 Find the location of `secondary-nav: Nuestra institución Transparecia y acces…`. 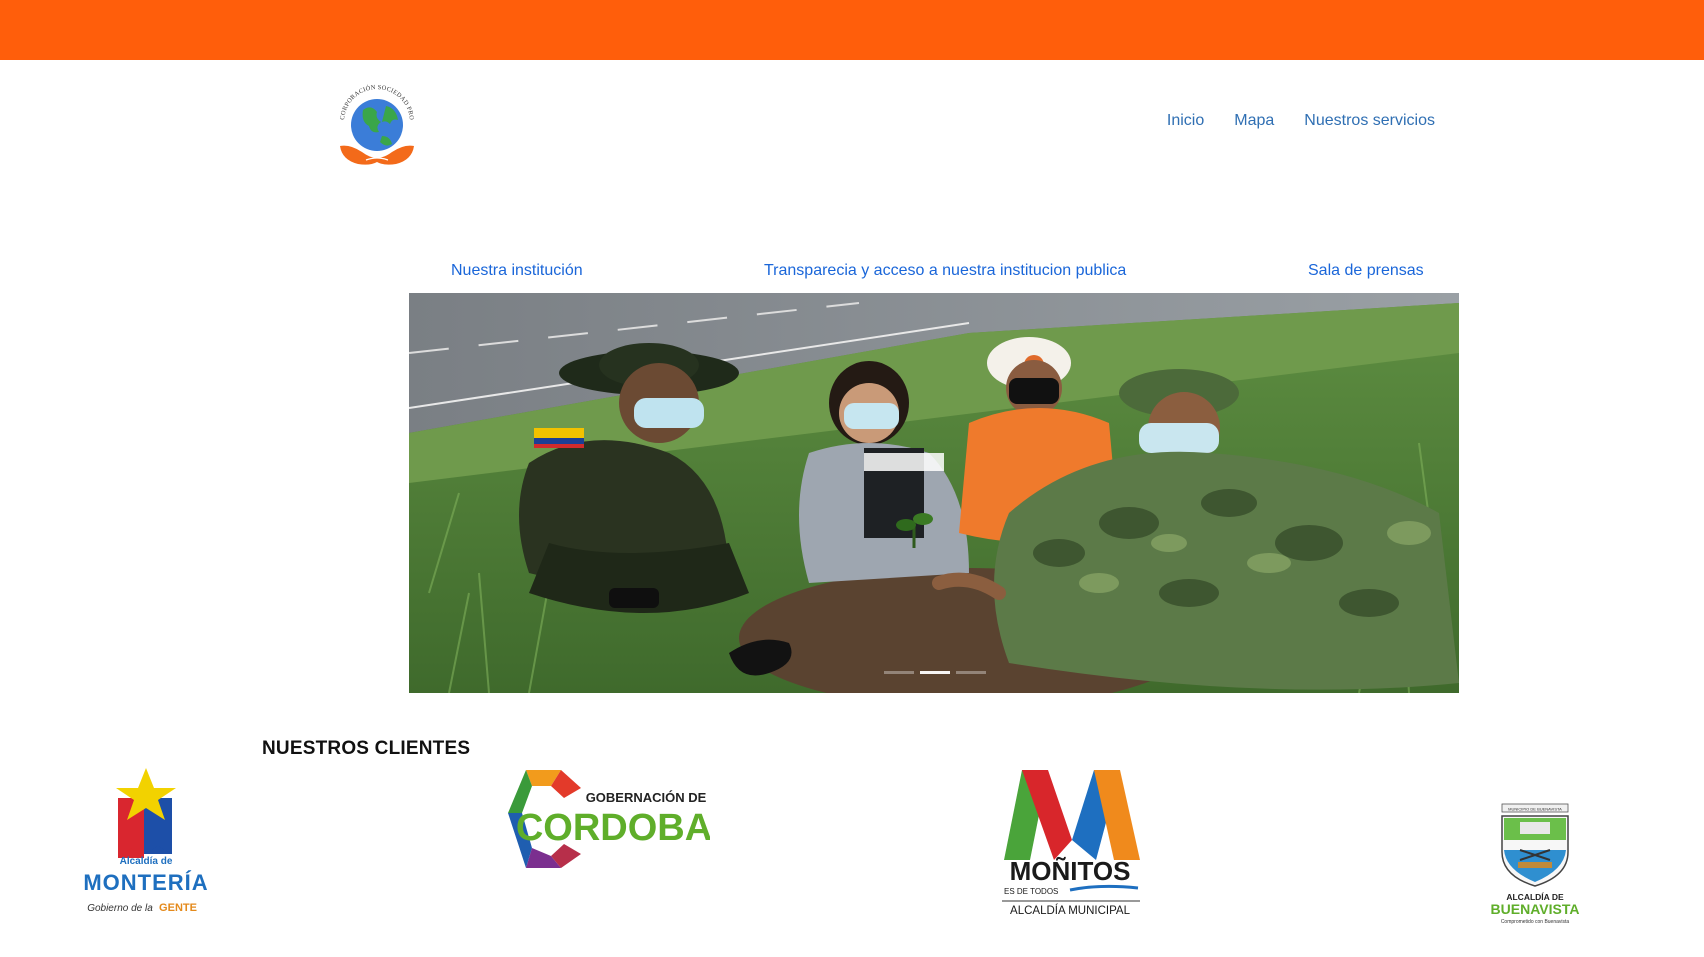

secondary-nav: Nuestra institución Transparecia y acces… is located at coordinates (852, 272).